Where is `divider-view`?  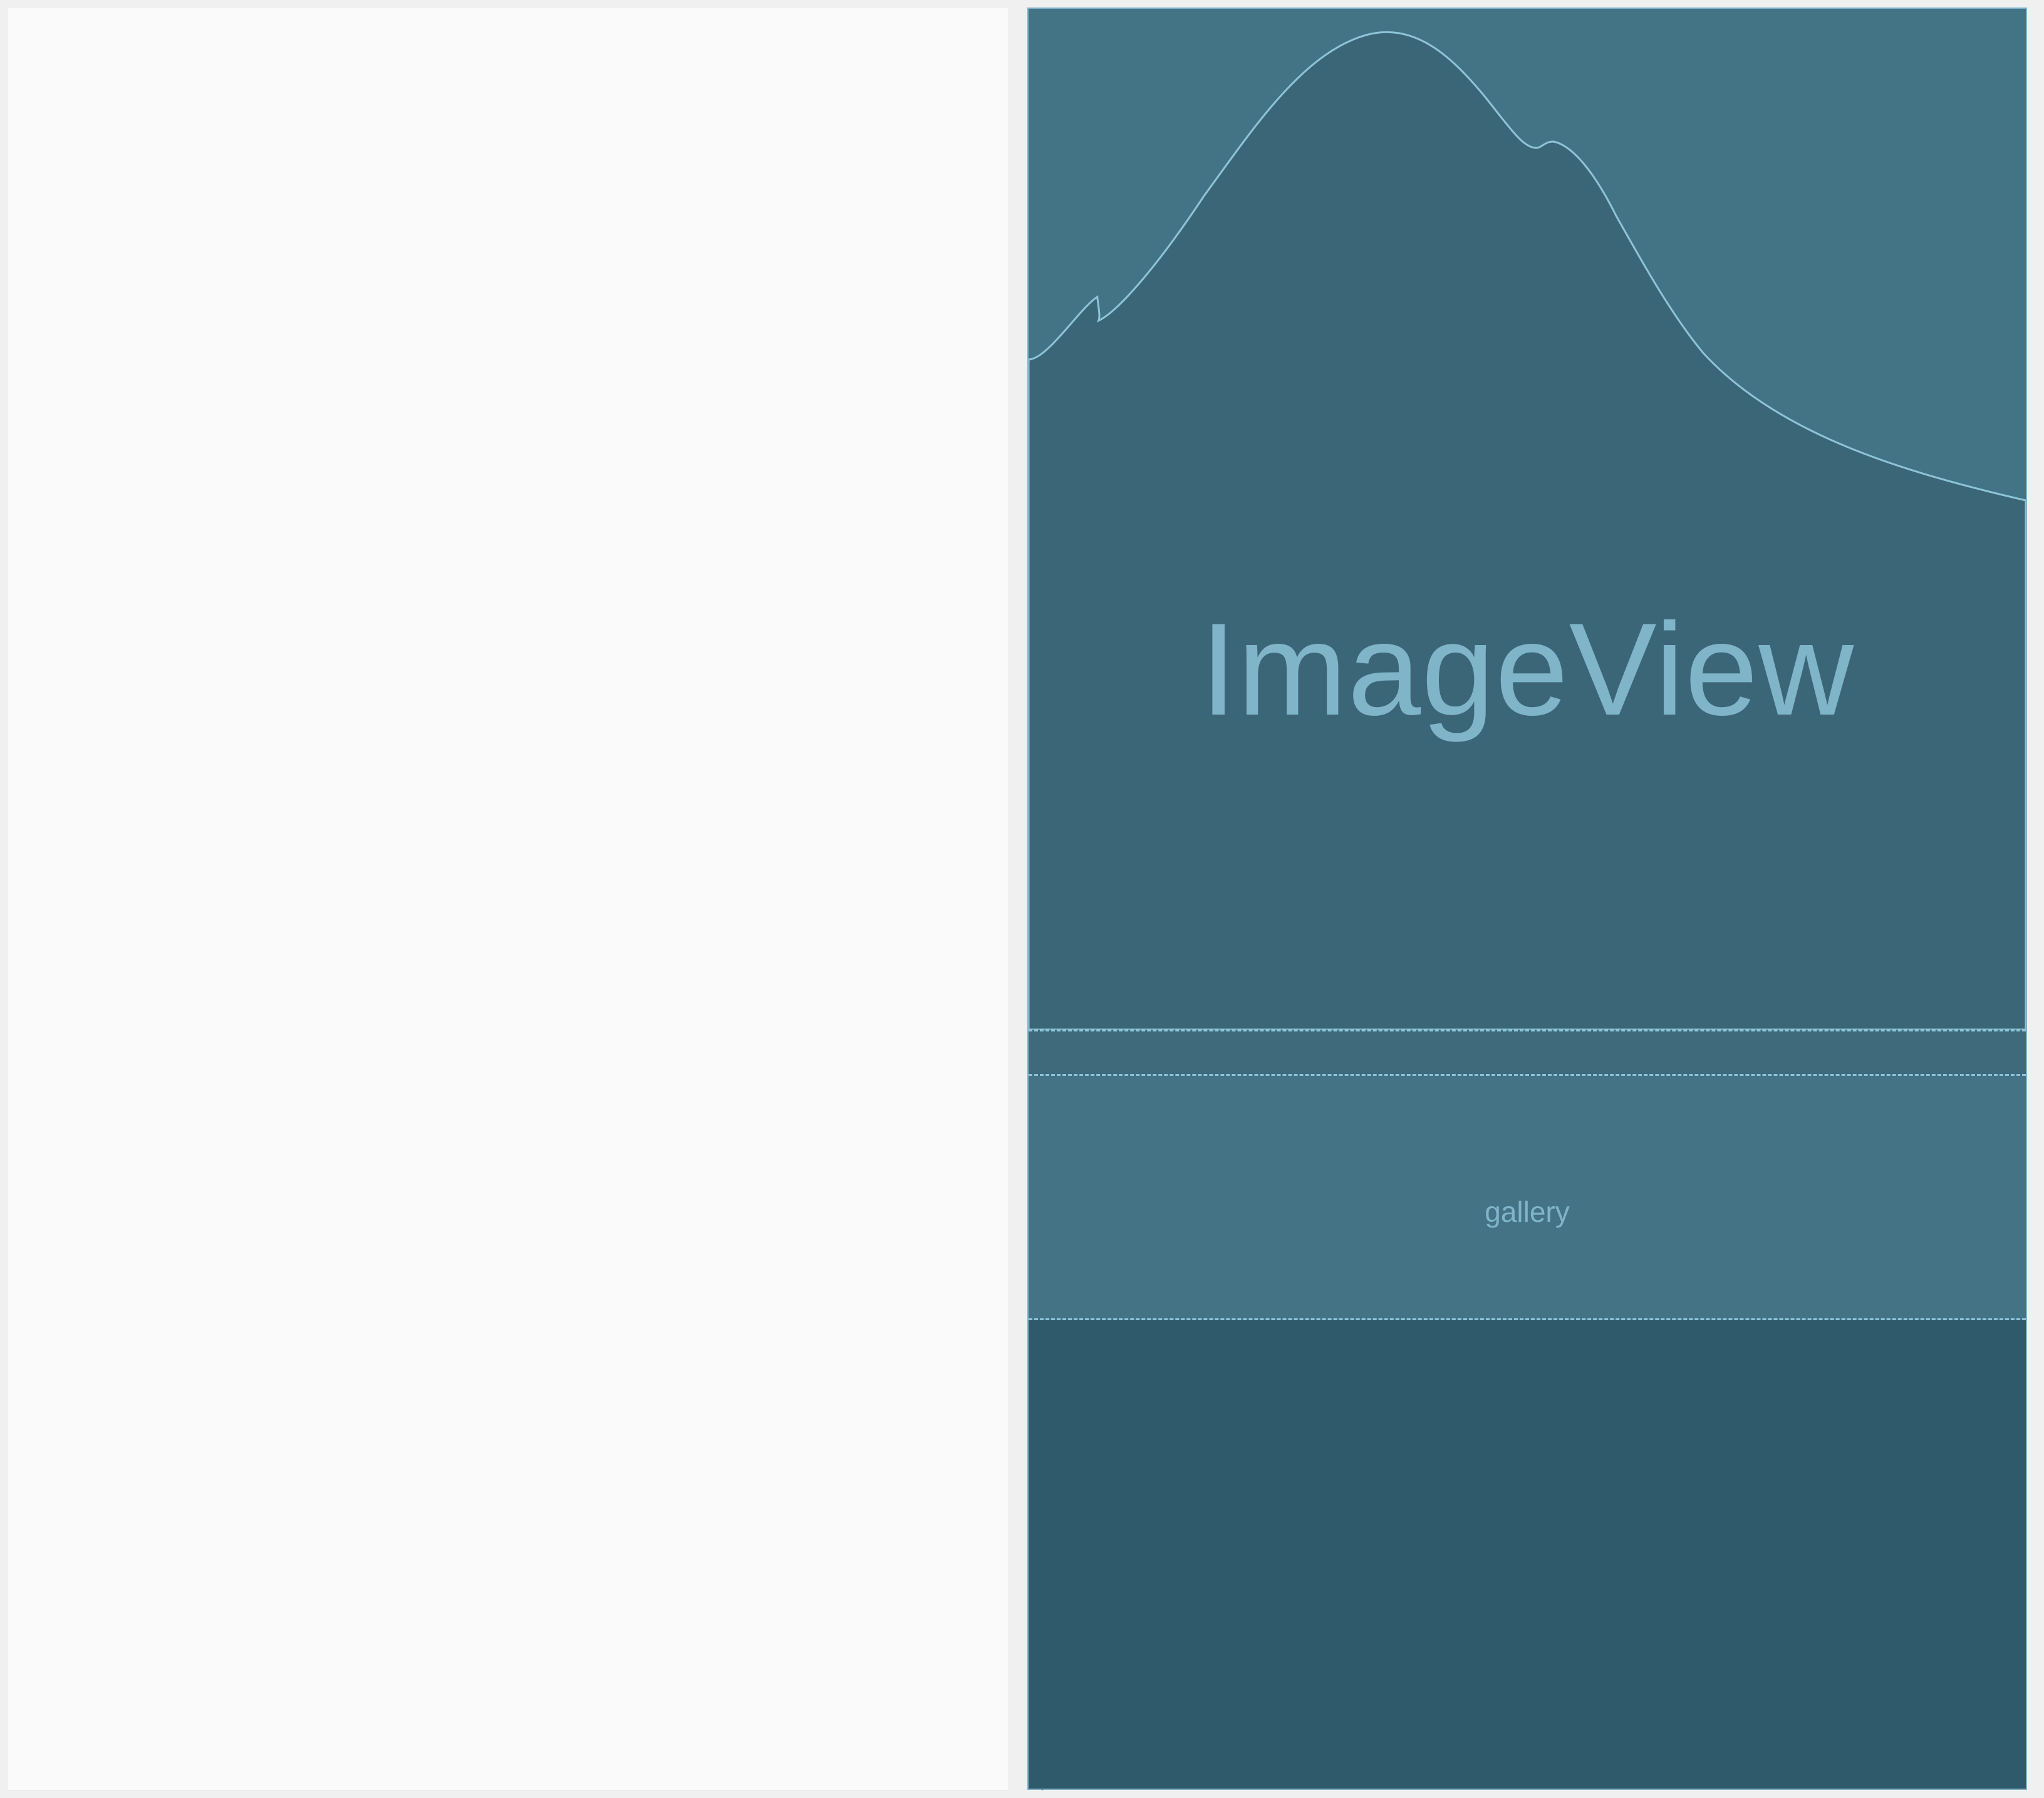 divider-view is located at coordinates (1527, 1053).